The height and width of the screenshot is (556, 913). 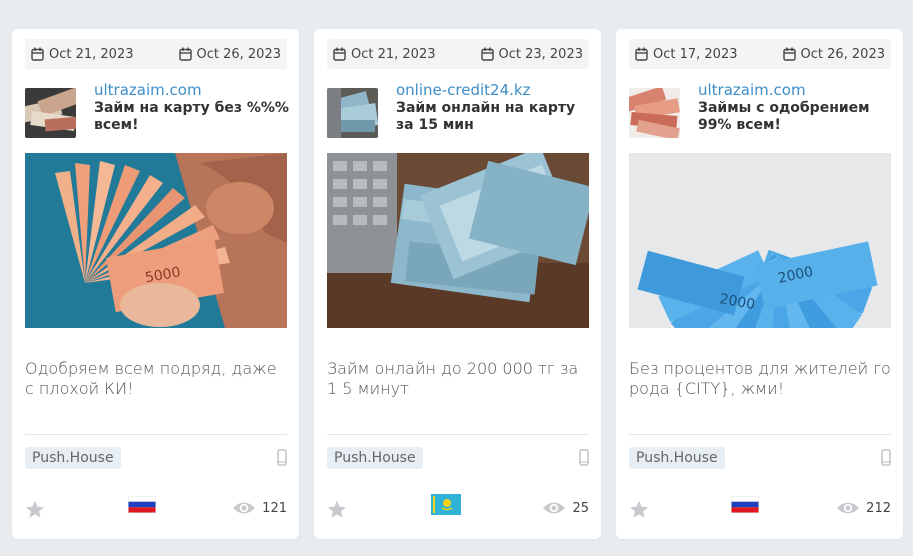 I want to click on view-count: 212, so click(x=863, y=508).